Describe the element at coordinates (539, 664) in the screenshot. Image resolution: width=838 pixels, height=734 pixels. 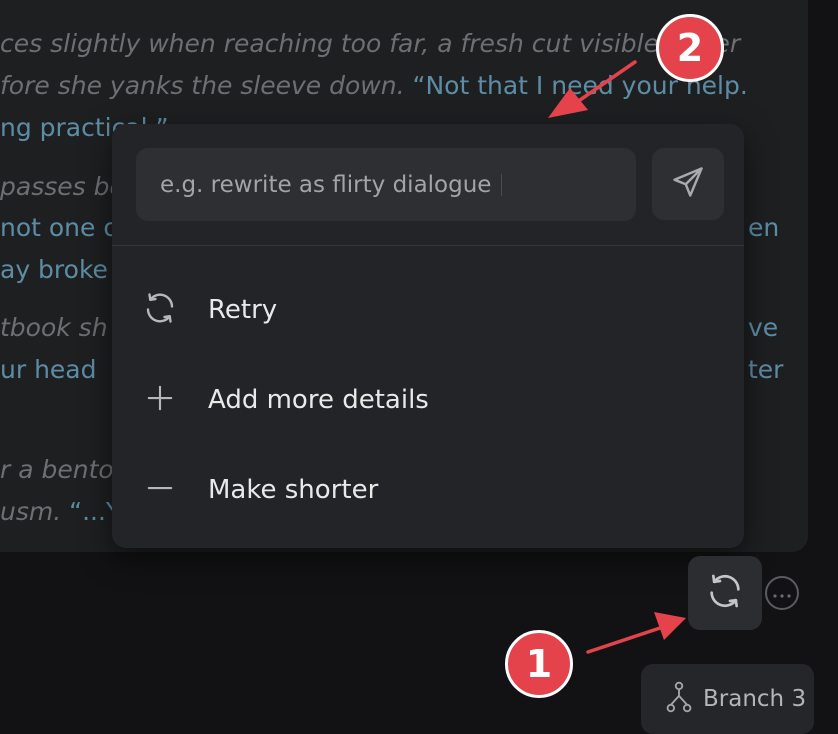
I see `annotation-badge-1: 1` at that location.